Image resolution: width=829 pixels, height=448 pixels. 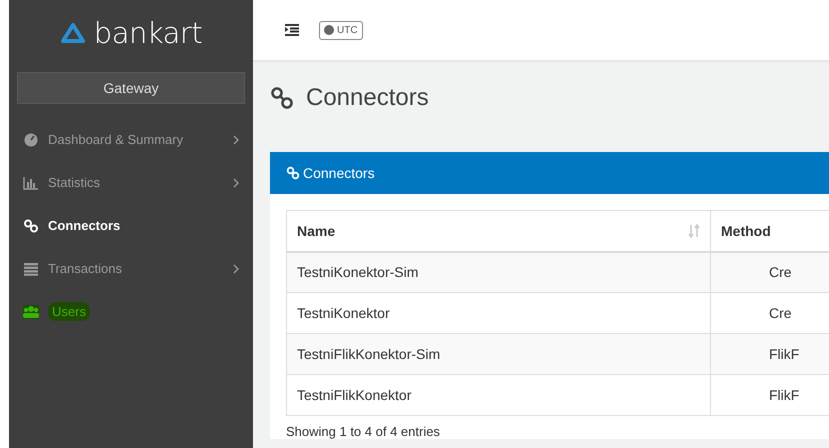 What do you see at coordinates (363, 431) in the screenshot?
I see `entries-info: Showing 1 to 4 of 4 entries` at bounding box center [363, 431].